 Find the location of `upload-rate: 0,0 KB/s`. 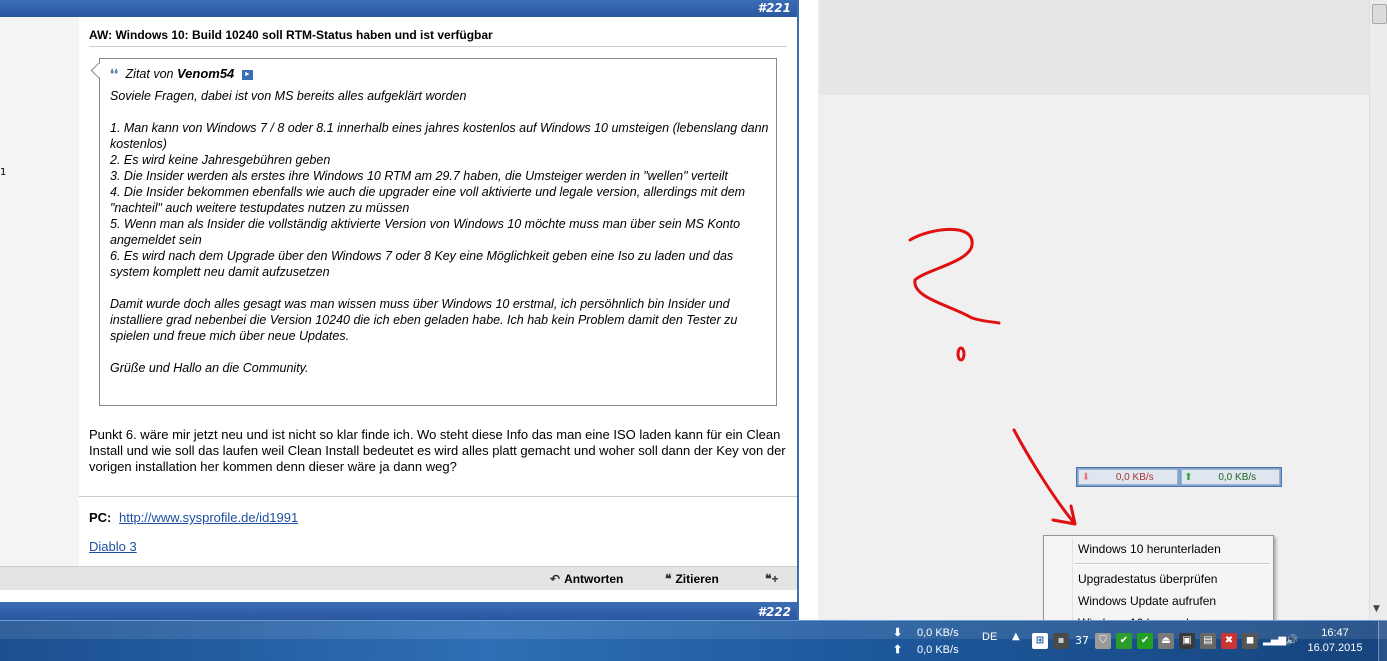

upload-rate: 0,0 KB/s is located at coordinates (1237, 477).